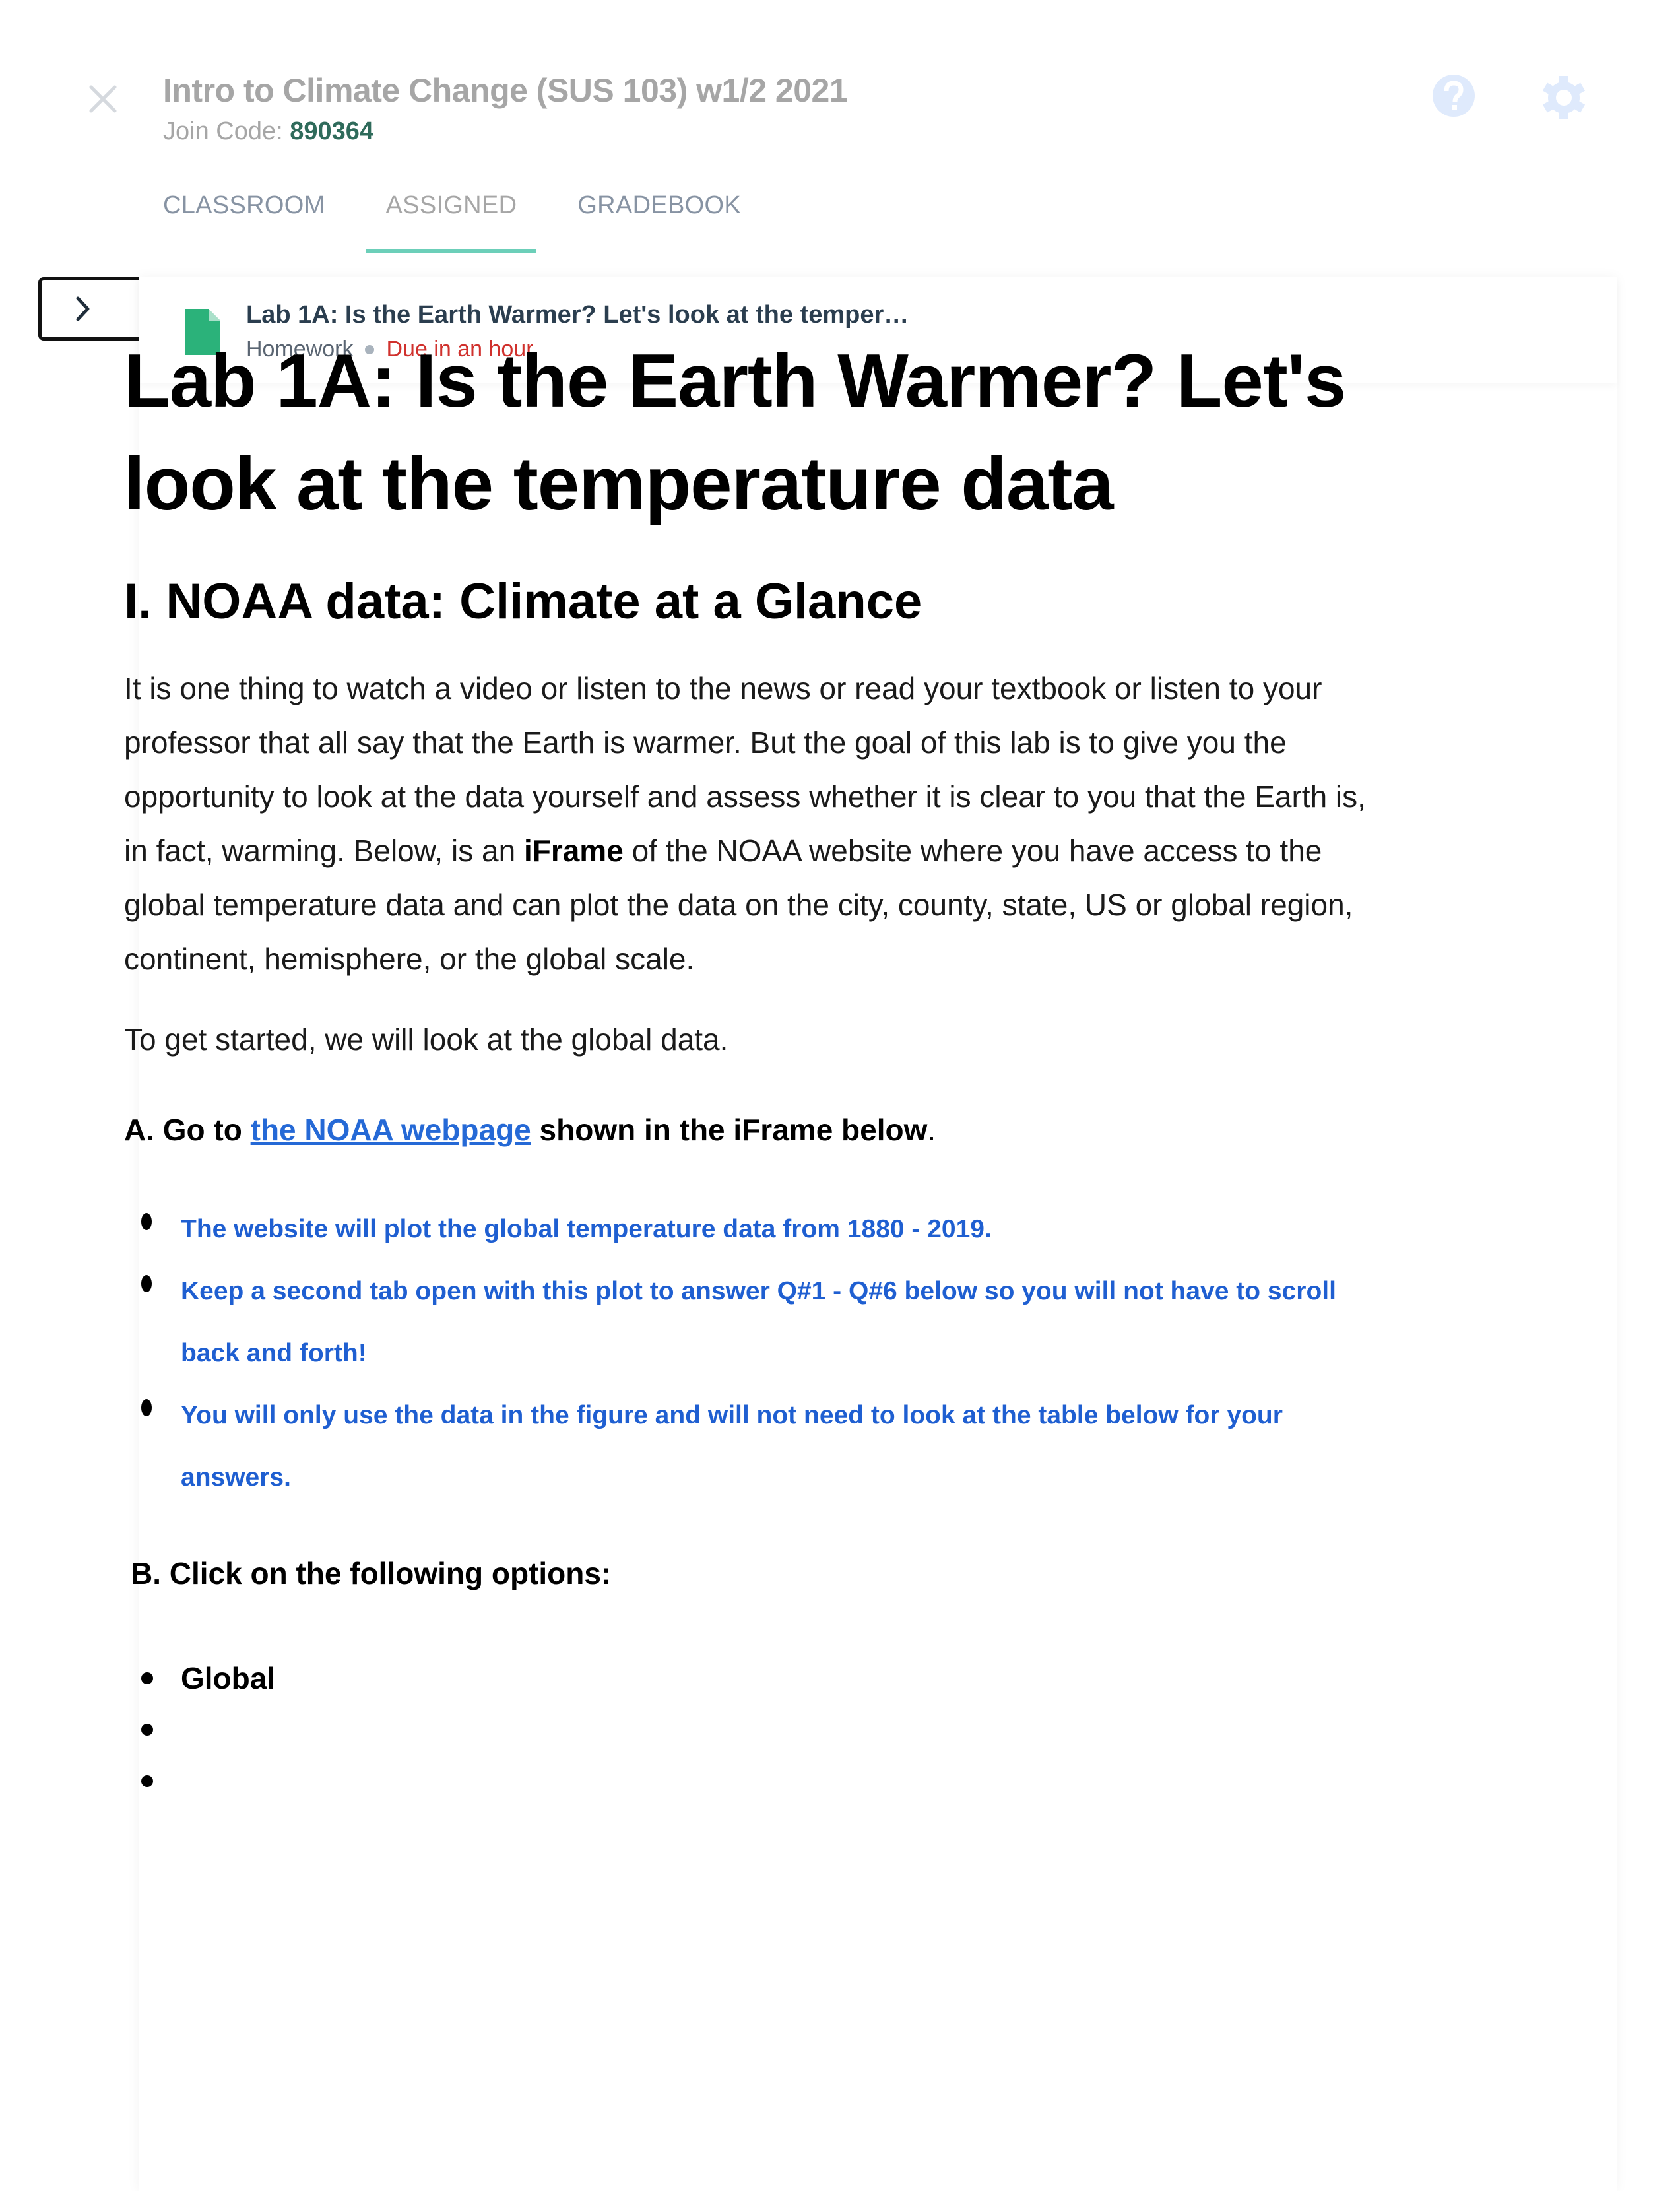 Image resolution: width=1680 pixels, height=2191 pixels. I want to click on step-a-prefix: A. Go to, so click(187, 1130).